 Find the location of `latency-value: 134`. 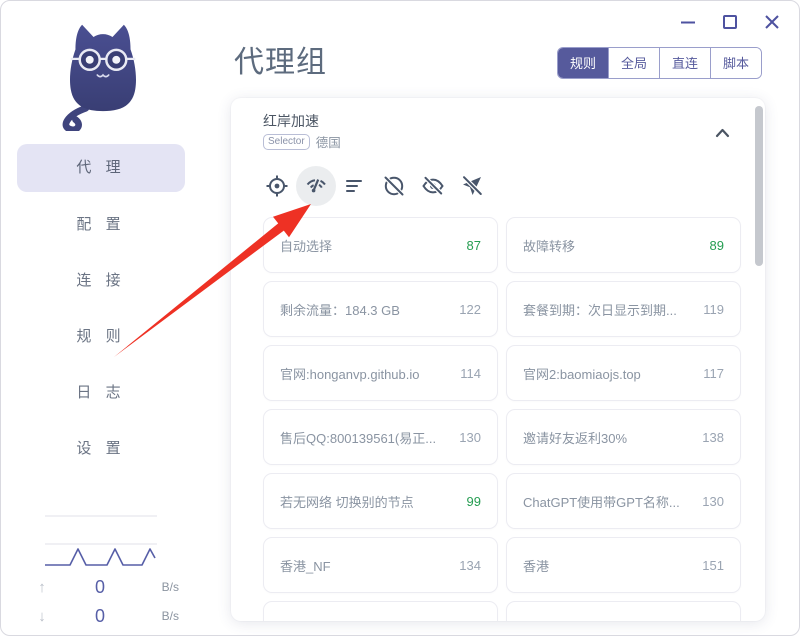

latency-value: 134 is located at coordinates (470, 565).